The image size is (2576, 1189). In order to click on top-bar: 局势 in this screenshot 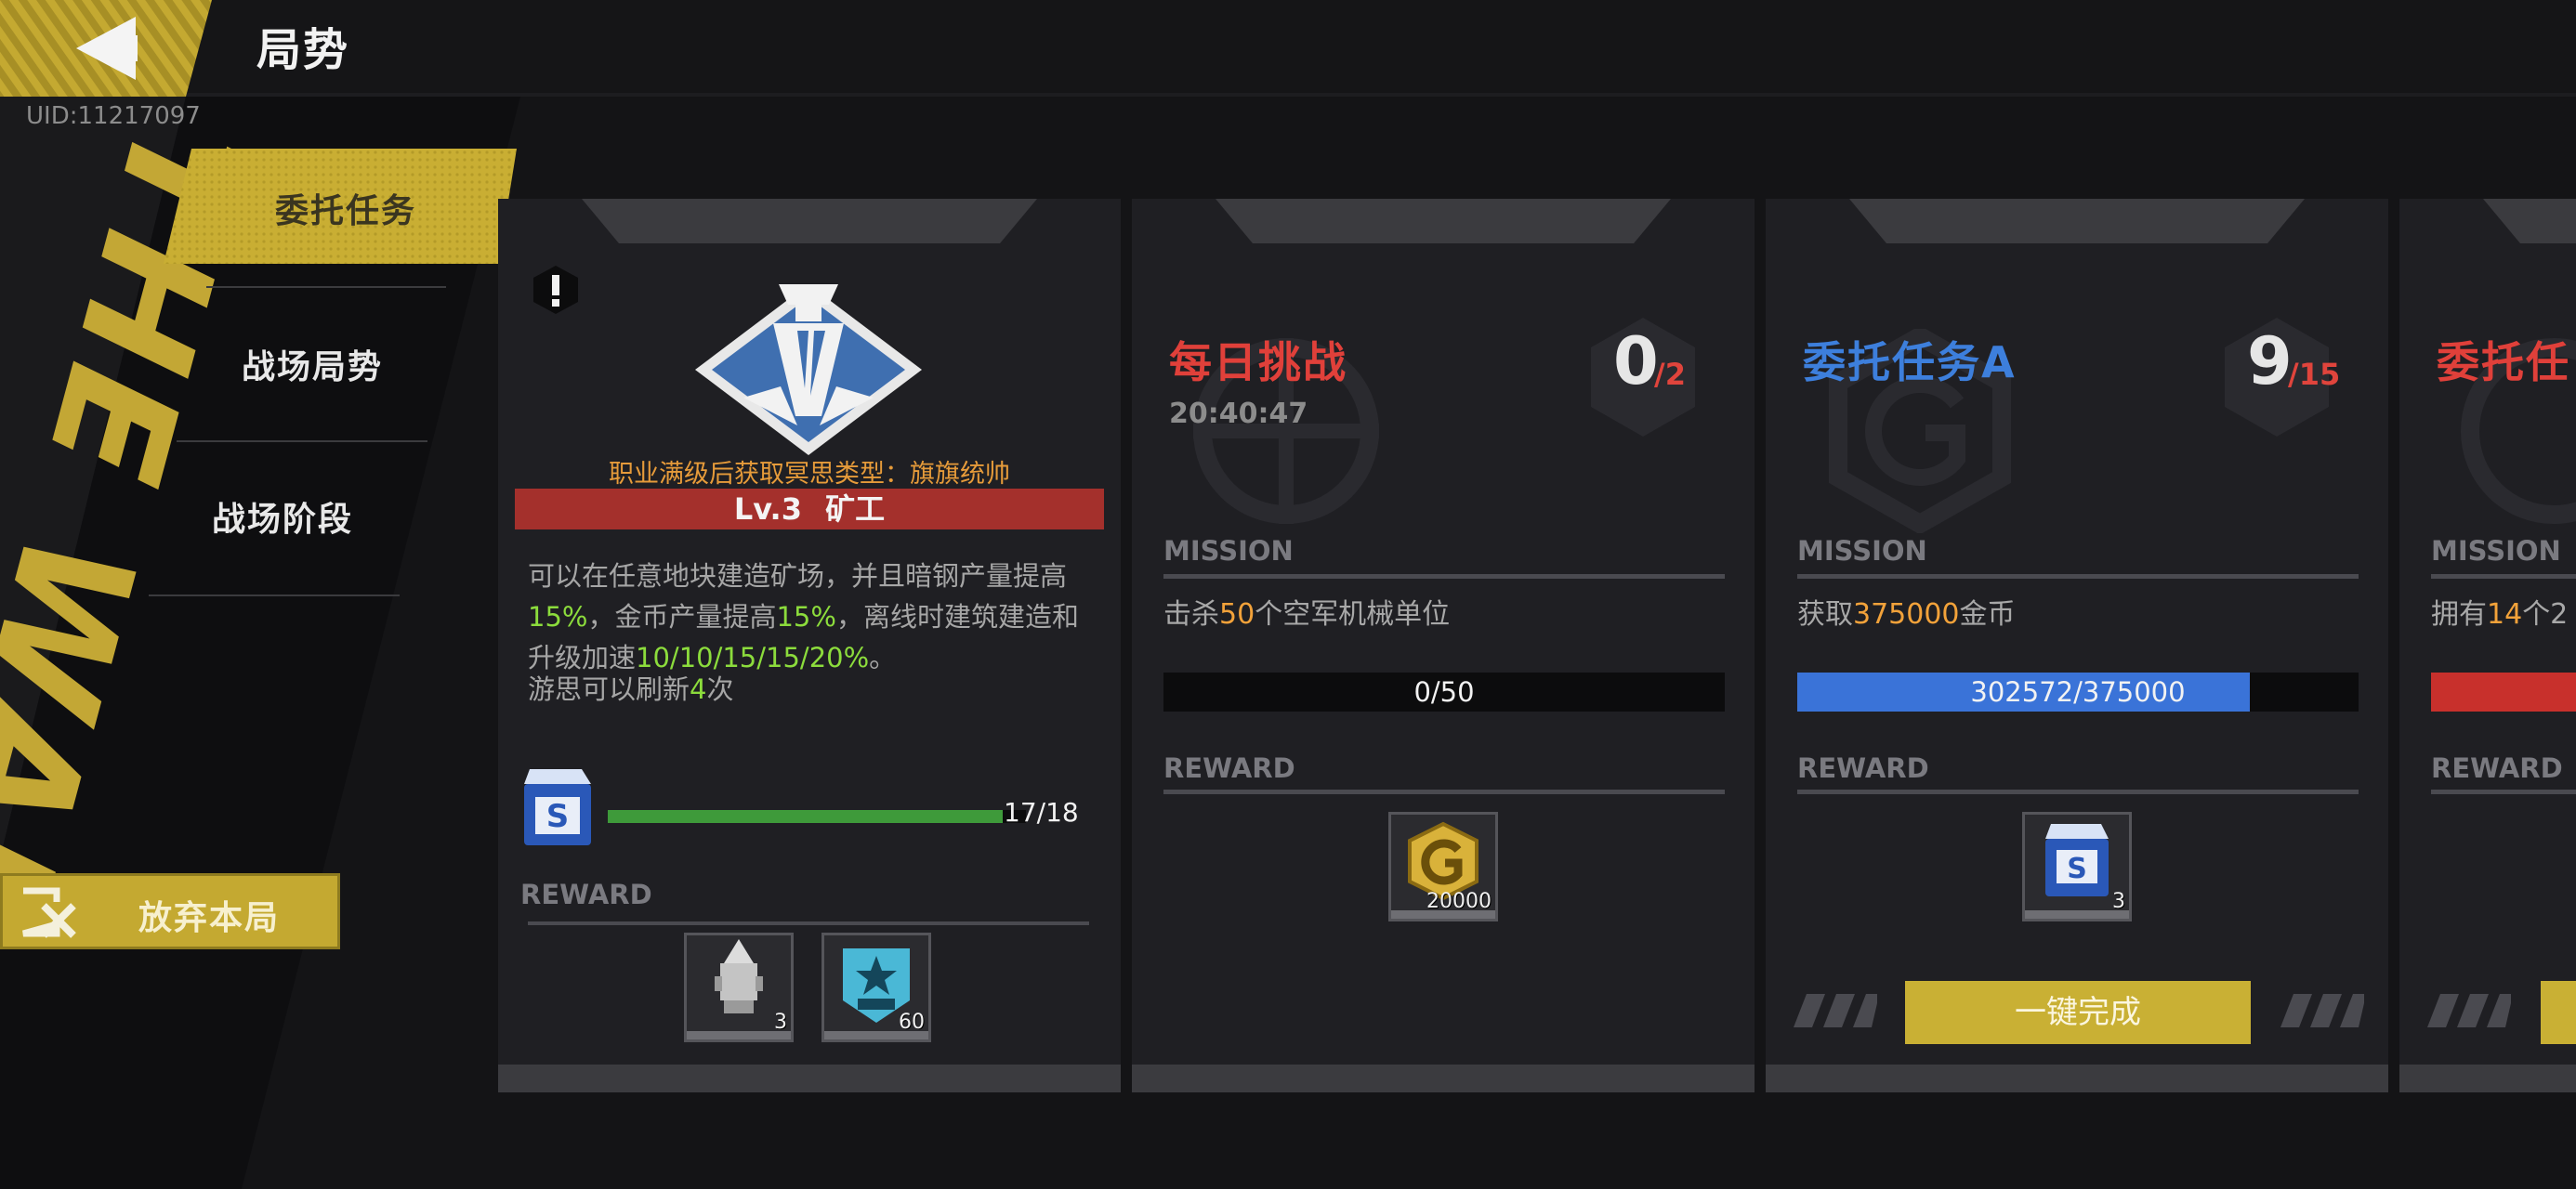, I will do `click(1288, 48)`.